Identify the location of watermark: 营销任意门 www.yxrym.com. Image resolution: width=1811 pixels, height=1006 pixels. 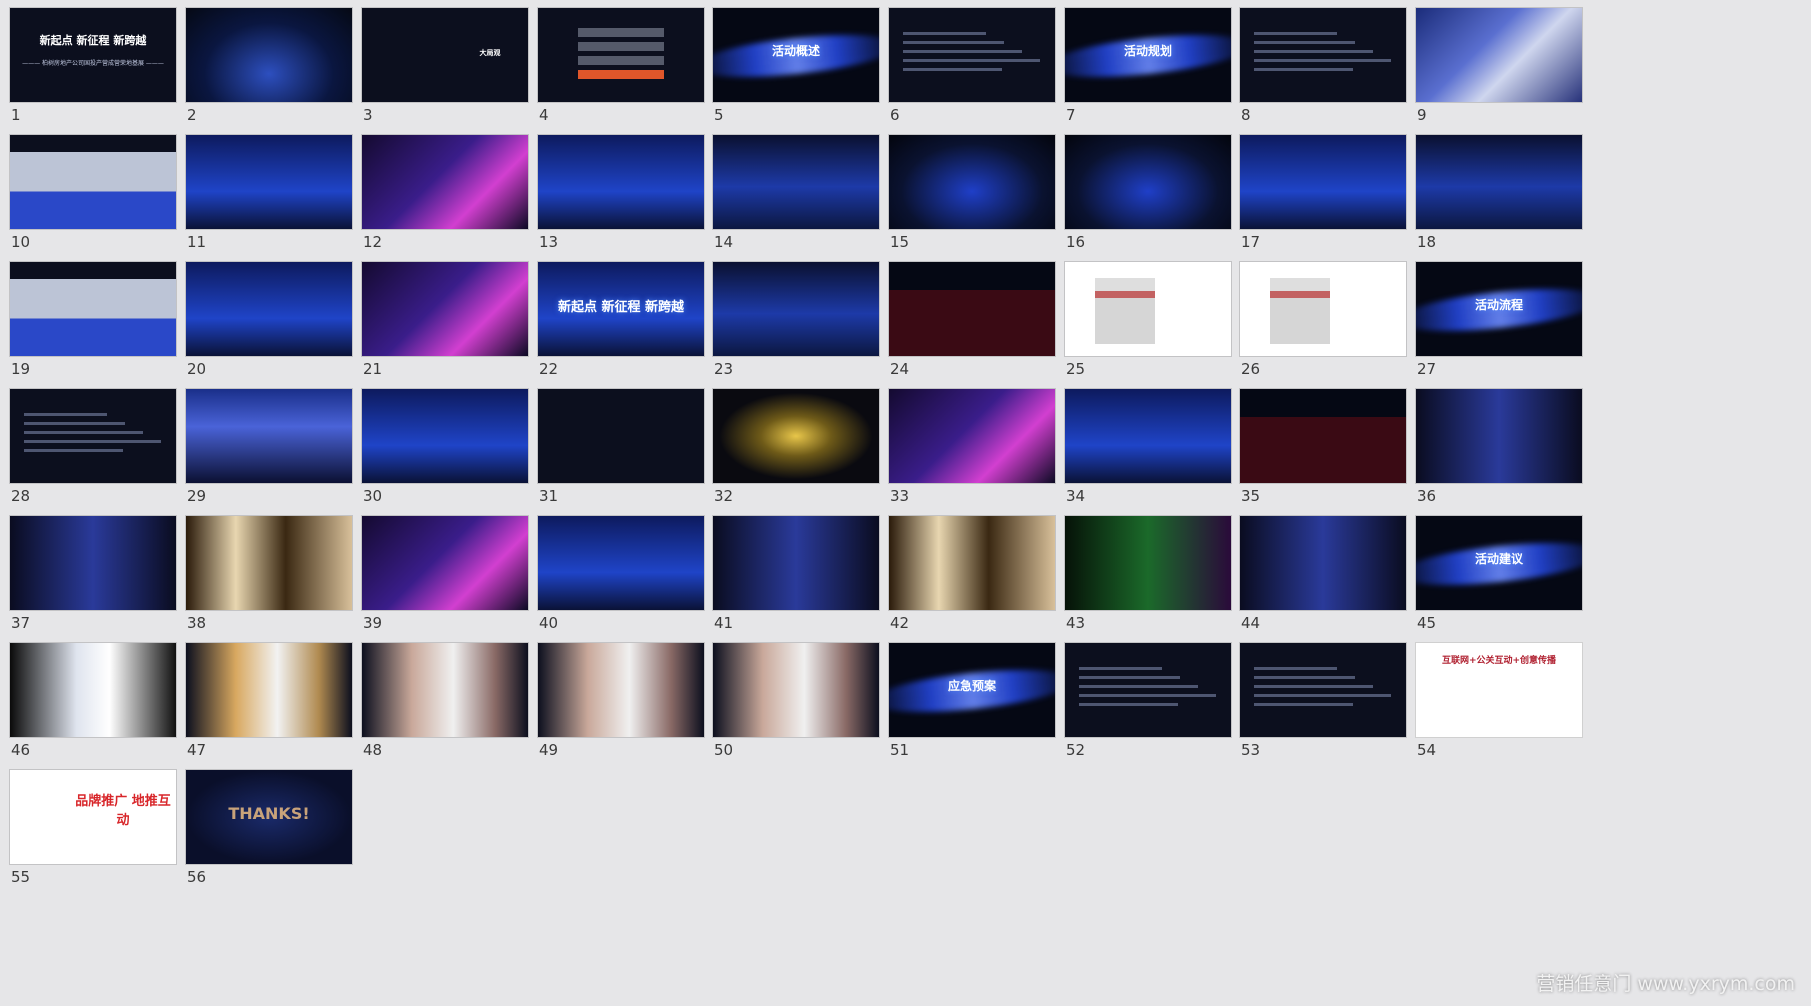
(1665, 984).